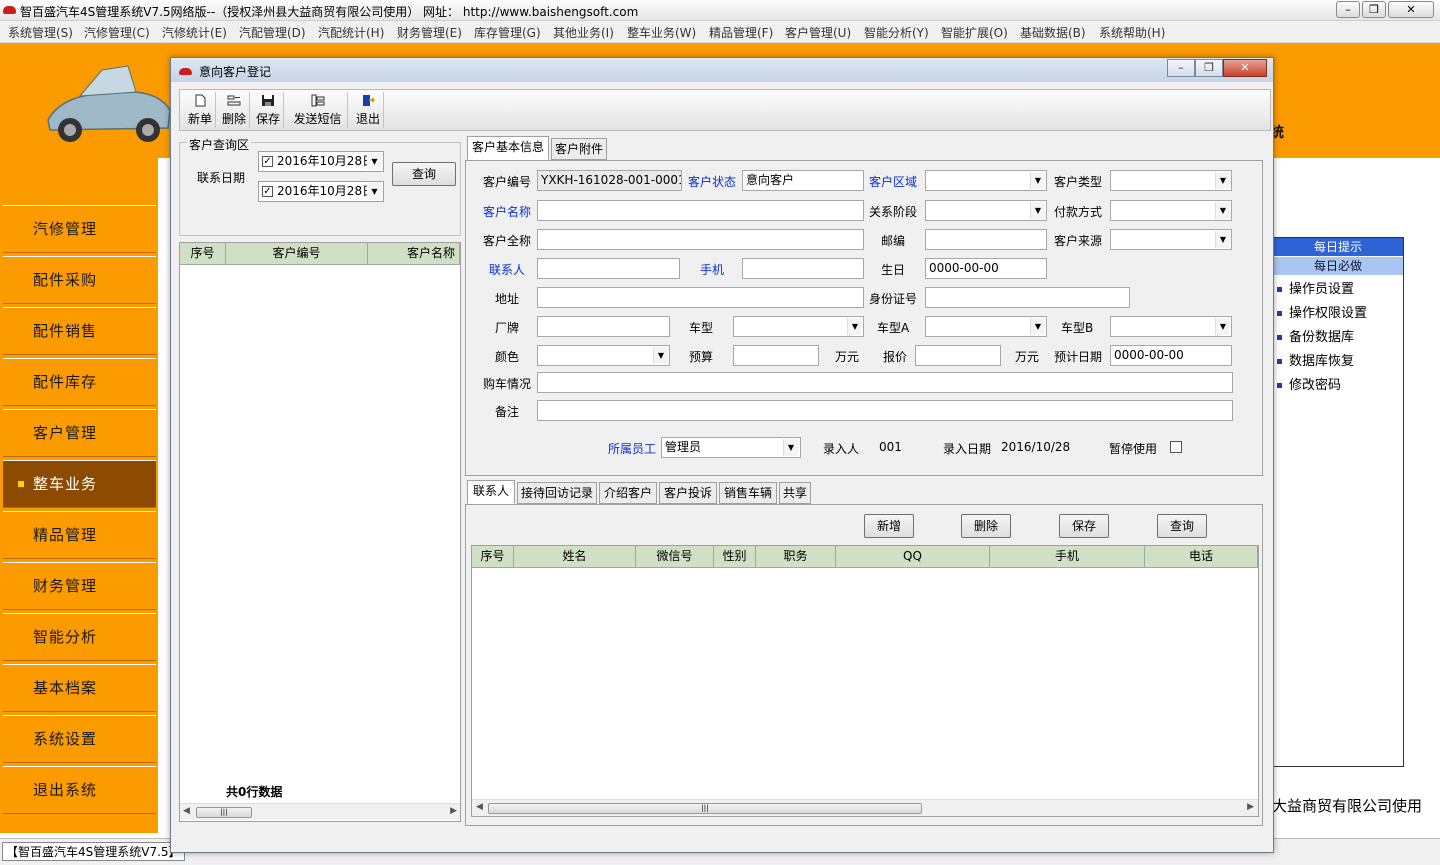 This screenshot has width=1440, height=865. Describe the element at coordinates (661, 32) in the screenshot. I see `menu-vehicle: 整车业务(W)` at that location.